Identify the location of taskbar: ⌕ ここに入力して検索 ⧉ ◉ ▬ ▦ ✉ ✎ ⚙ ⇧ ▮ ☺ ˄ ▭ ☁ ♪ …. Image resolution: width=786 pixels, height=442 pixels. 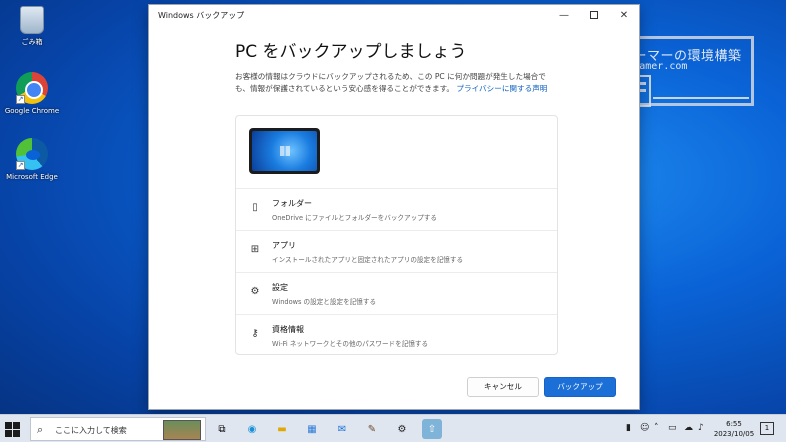
(393, 428).